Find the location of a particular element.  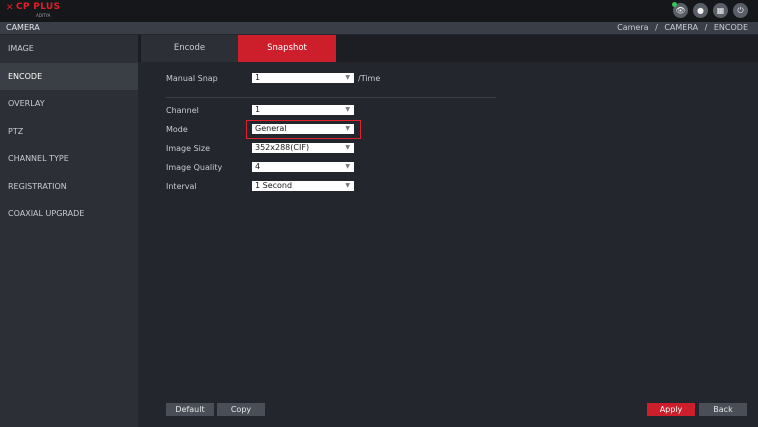

mode-value: General is located at coordinates (271, 128).